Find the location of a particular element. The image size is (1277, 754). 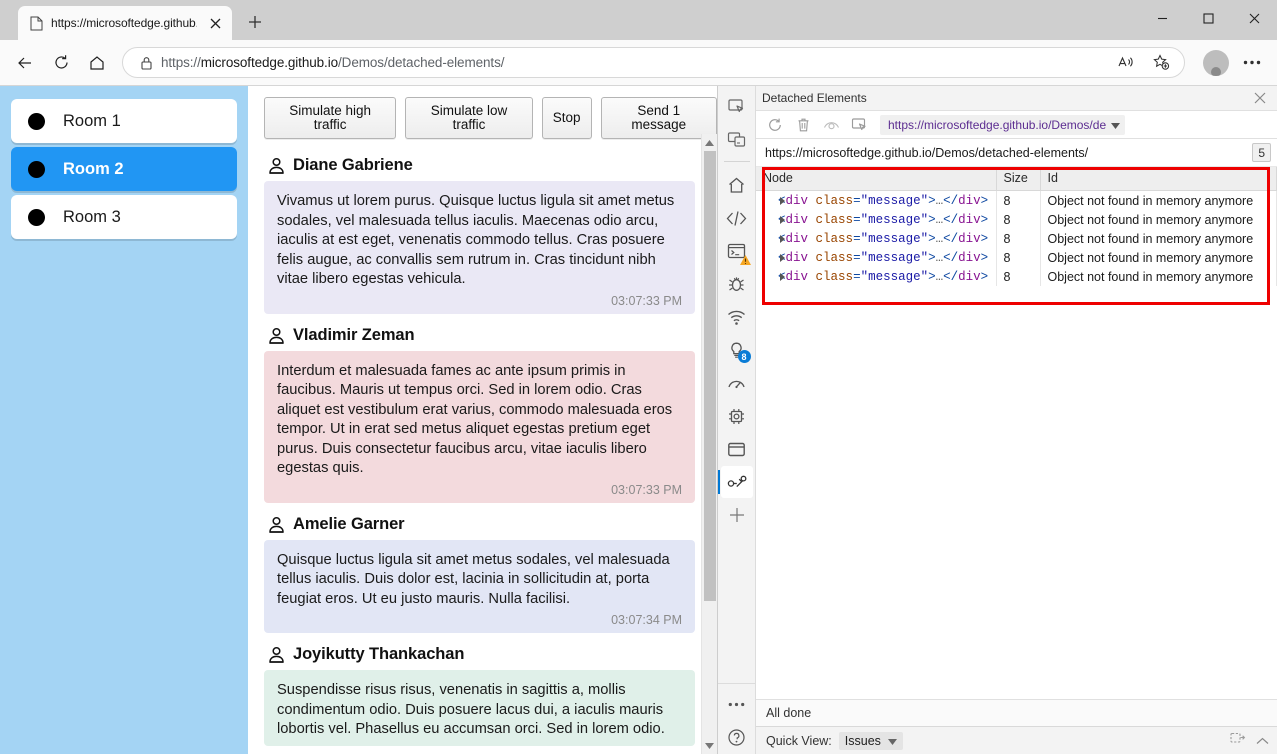

window-controls is located at coordinates (1208, 20).